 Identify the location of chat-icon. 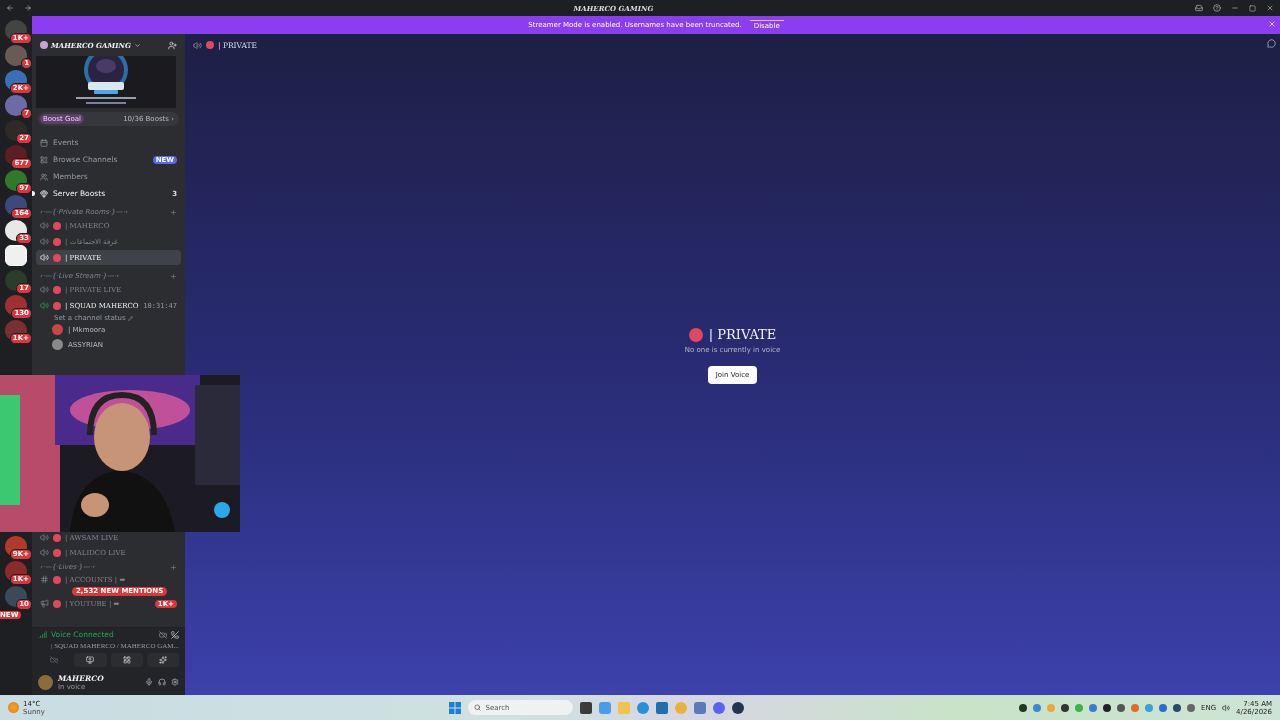
(1271, 43).